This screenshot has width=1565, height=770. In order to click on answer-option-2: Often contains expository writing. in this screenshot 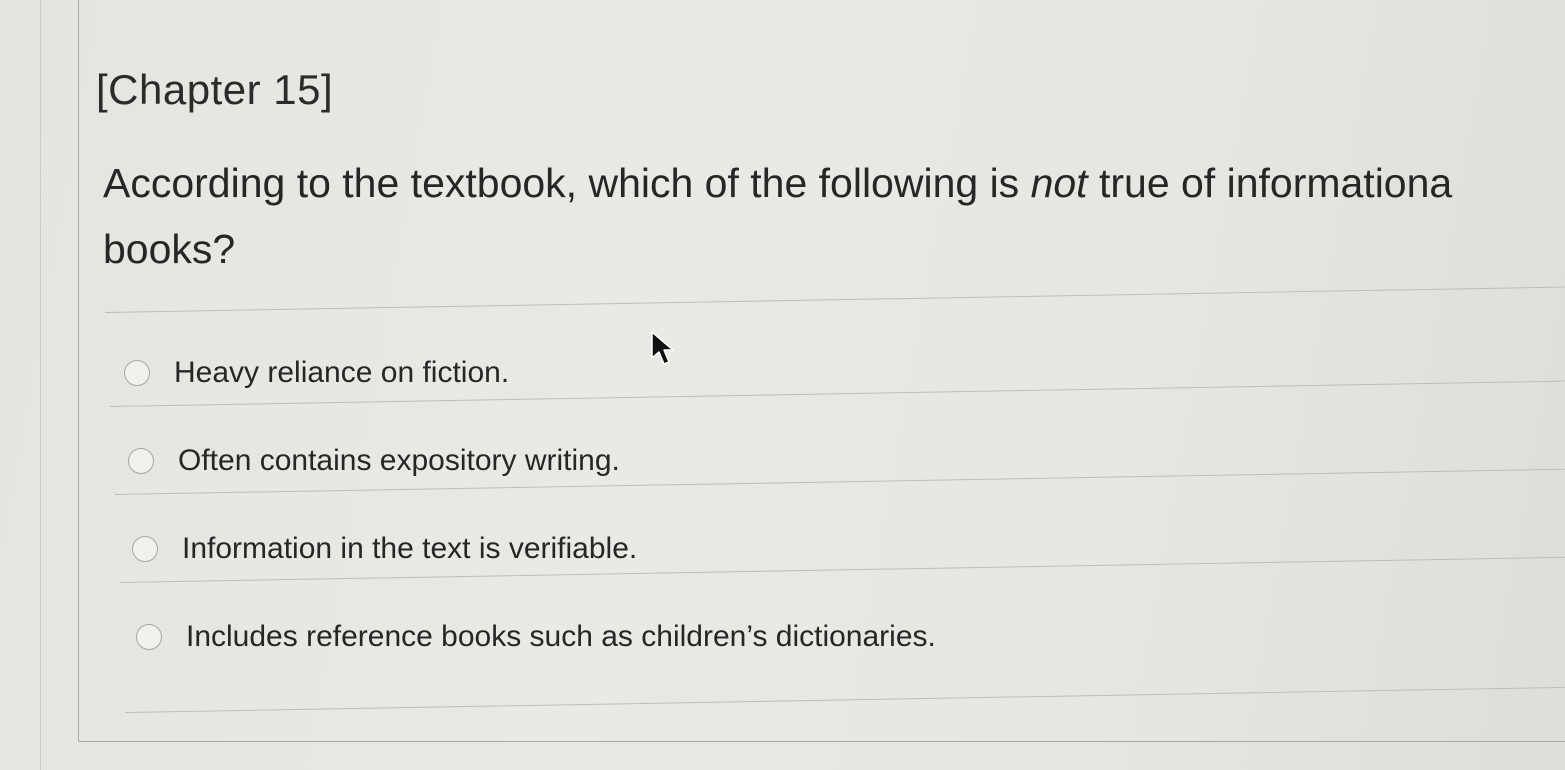, I will do `click(374, 461)`.